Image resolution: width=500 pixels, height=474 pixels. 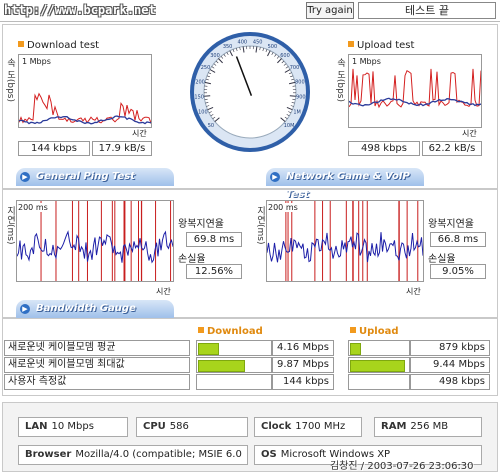 I want to click on gauge-tick-label: 200, so click(x=200, y=82).